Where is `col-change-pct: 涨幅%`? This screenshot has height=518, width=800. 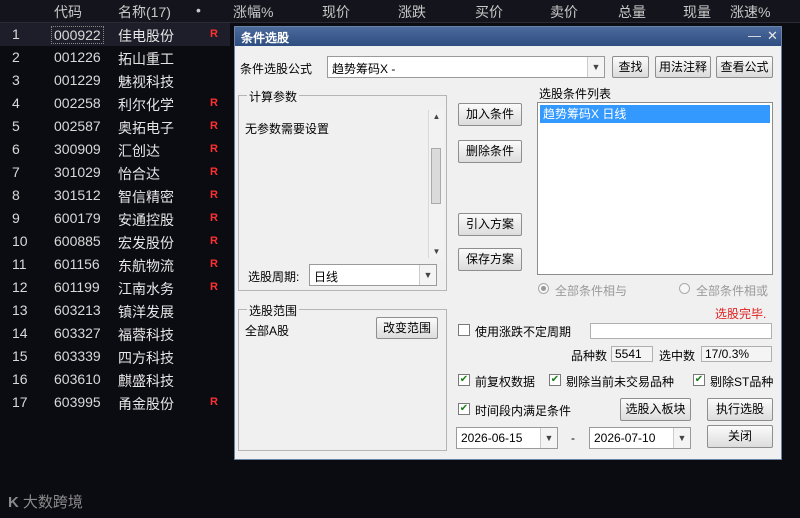 col-change-pct: 涨幅% is located at coordinates (253, 12).